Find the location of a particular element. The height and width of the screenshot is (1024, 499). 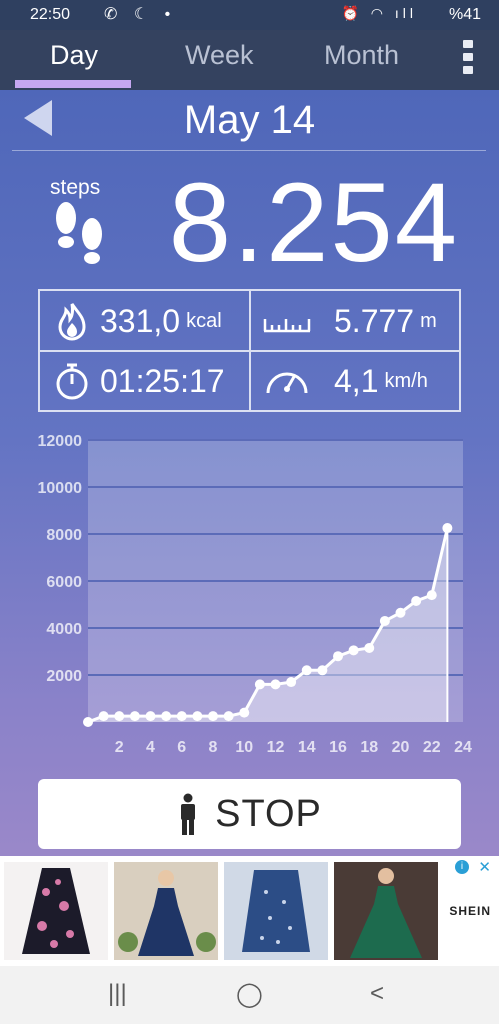

distance-value: 5.777 is located at coordinates (374, 320).